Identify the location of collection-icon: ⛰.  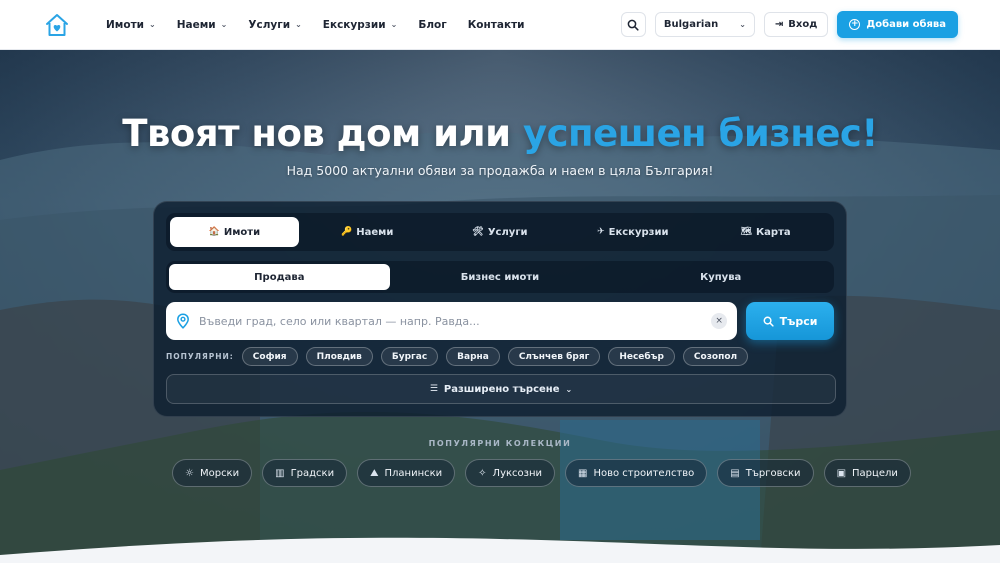
(374, 473).